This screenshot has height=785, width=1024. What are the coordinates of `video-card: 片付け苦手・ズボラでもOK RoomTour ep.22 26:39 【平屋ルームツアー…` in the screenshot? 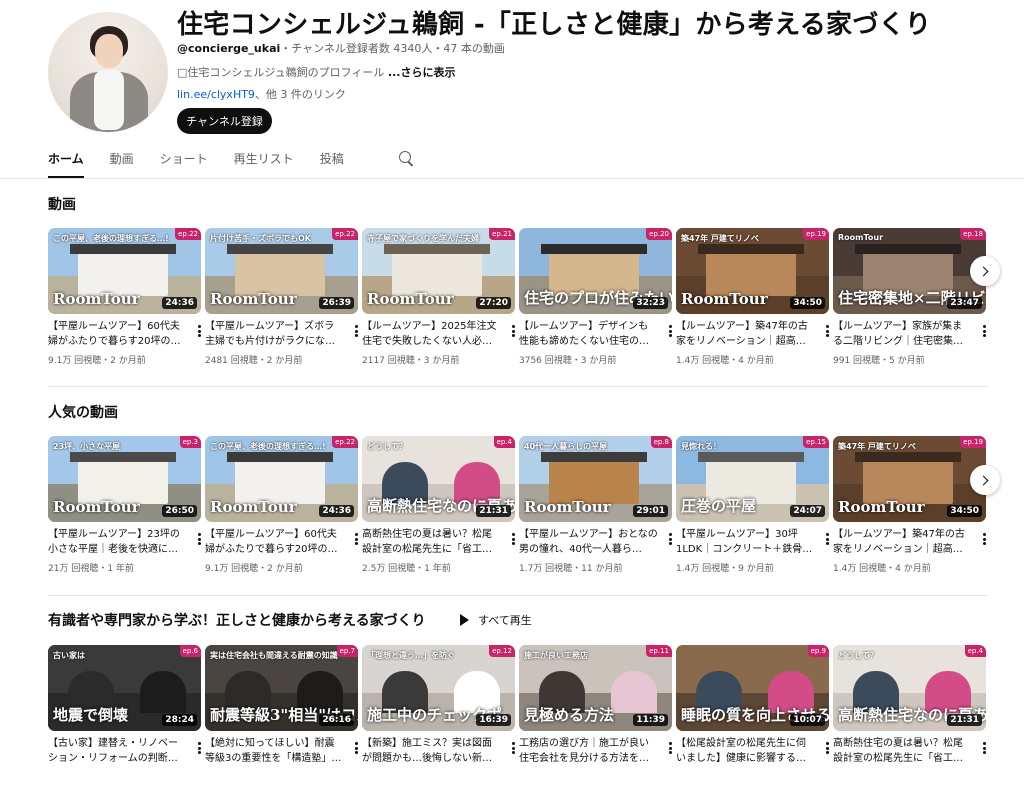 It's located at (281, 297).